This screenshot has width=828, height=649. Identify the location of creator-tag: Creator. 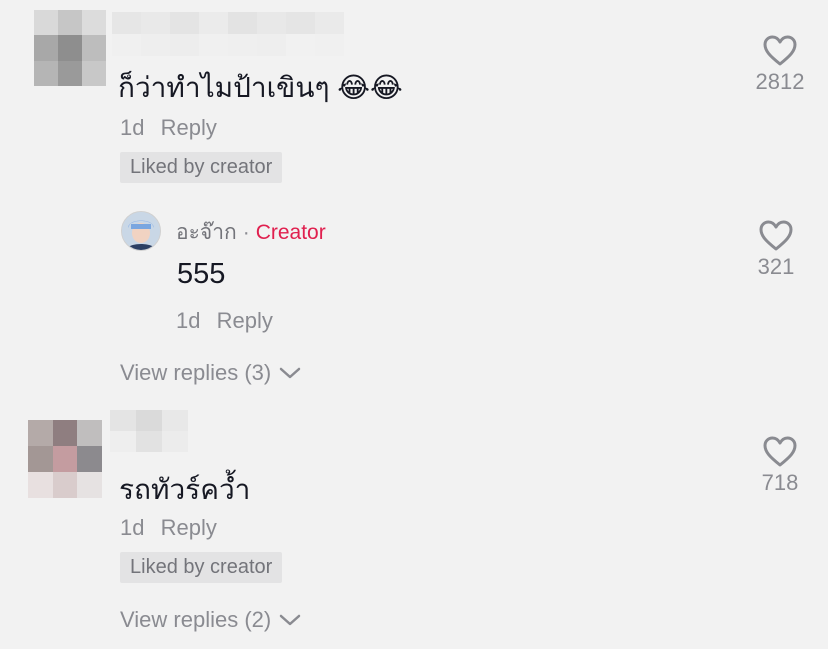
(290, 232).